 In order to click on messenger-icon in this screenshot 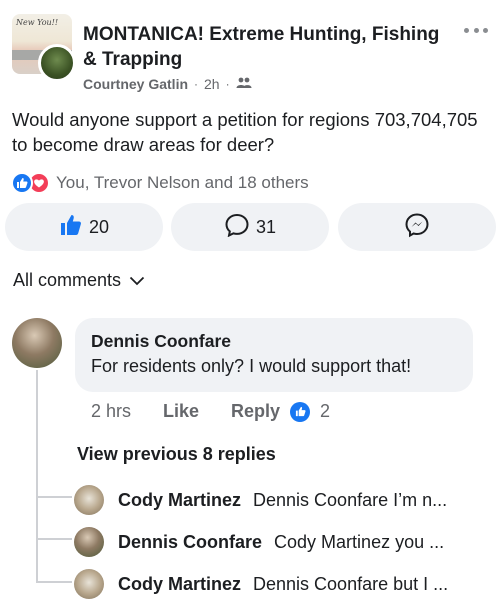, I will do `click(417, 227)`.